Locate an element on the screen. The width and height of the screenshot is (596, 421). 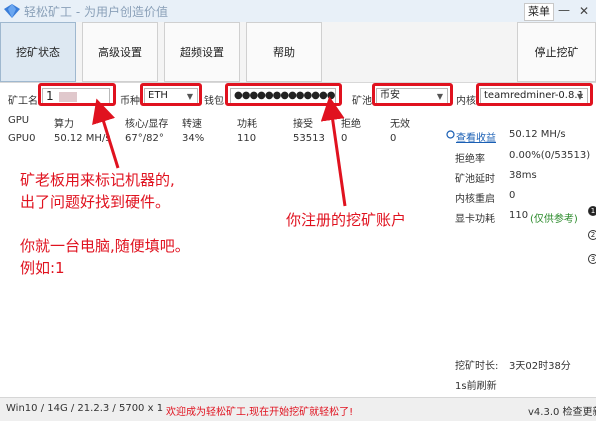
table-header-temp: 核心/显存 is located at coordinates (147, 124).